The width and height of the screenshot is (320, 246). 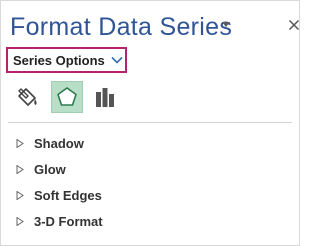 I want to click on pane-title: Format Data Series, so click(x=121, y=27).